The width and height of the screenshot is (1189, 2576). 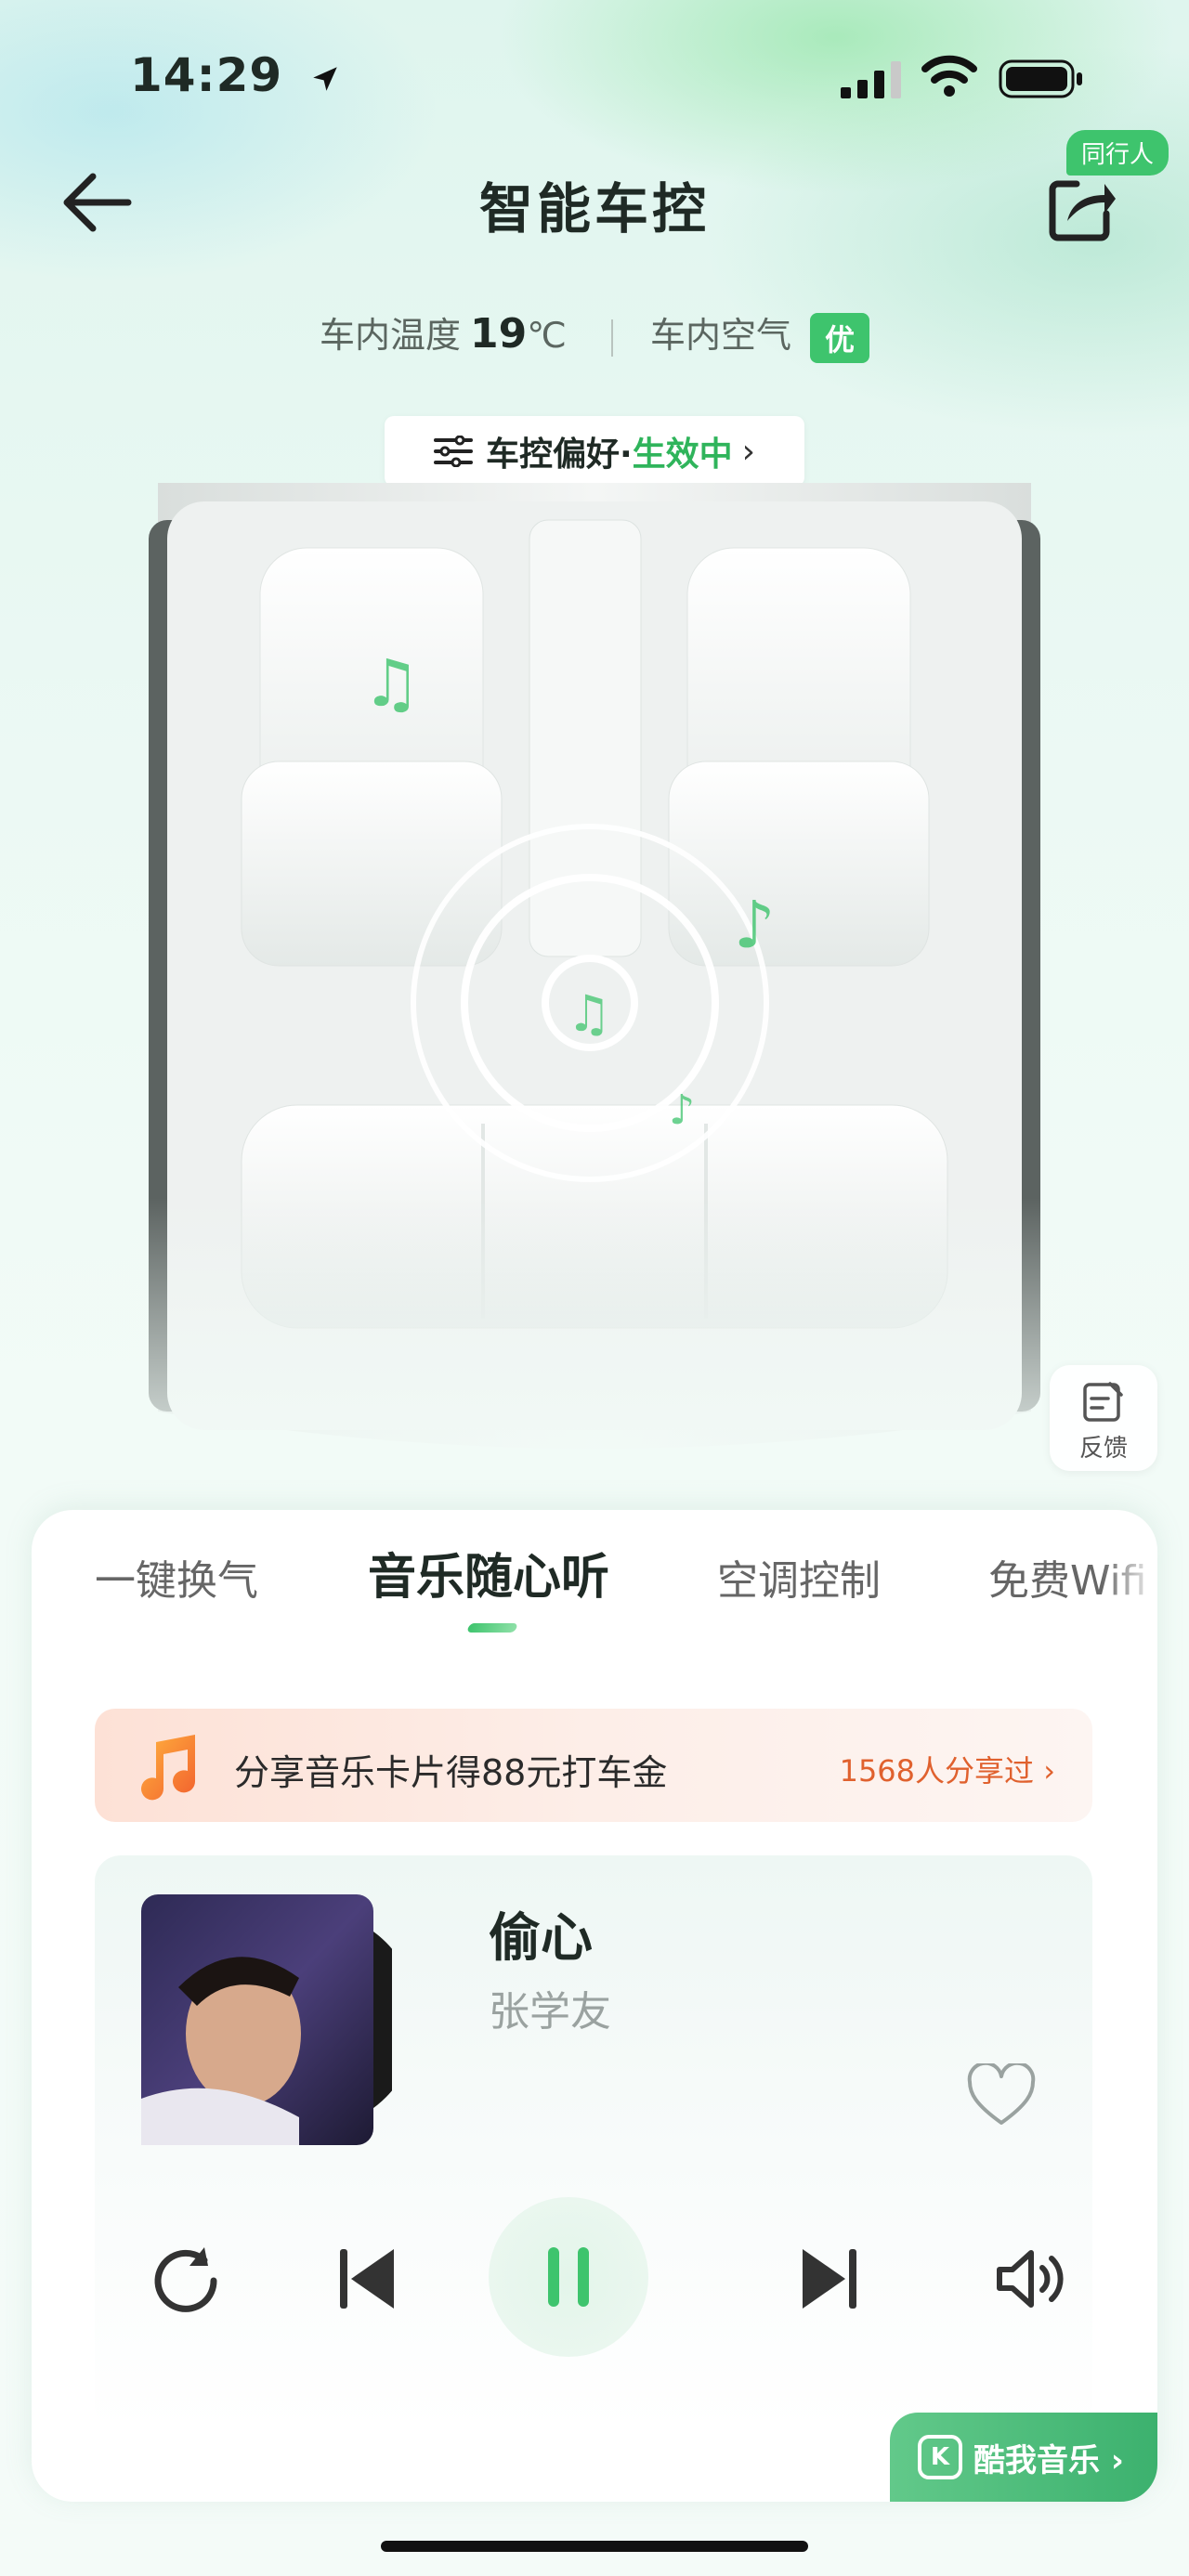 What do you see at coordinates (1129, 1589) in the screenshot?
I see `tab-fade` at bounding box center [1129, 1589].